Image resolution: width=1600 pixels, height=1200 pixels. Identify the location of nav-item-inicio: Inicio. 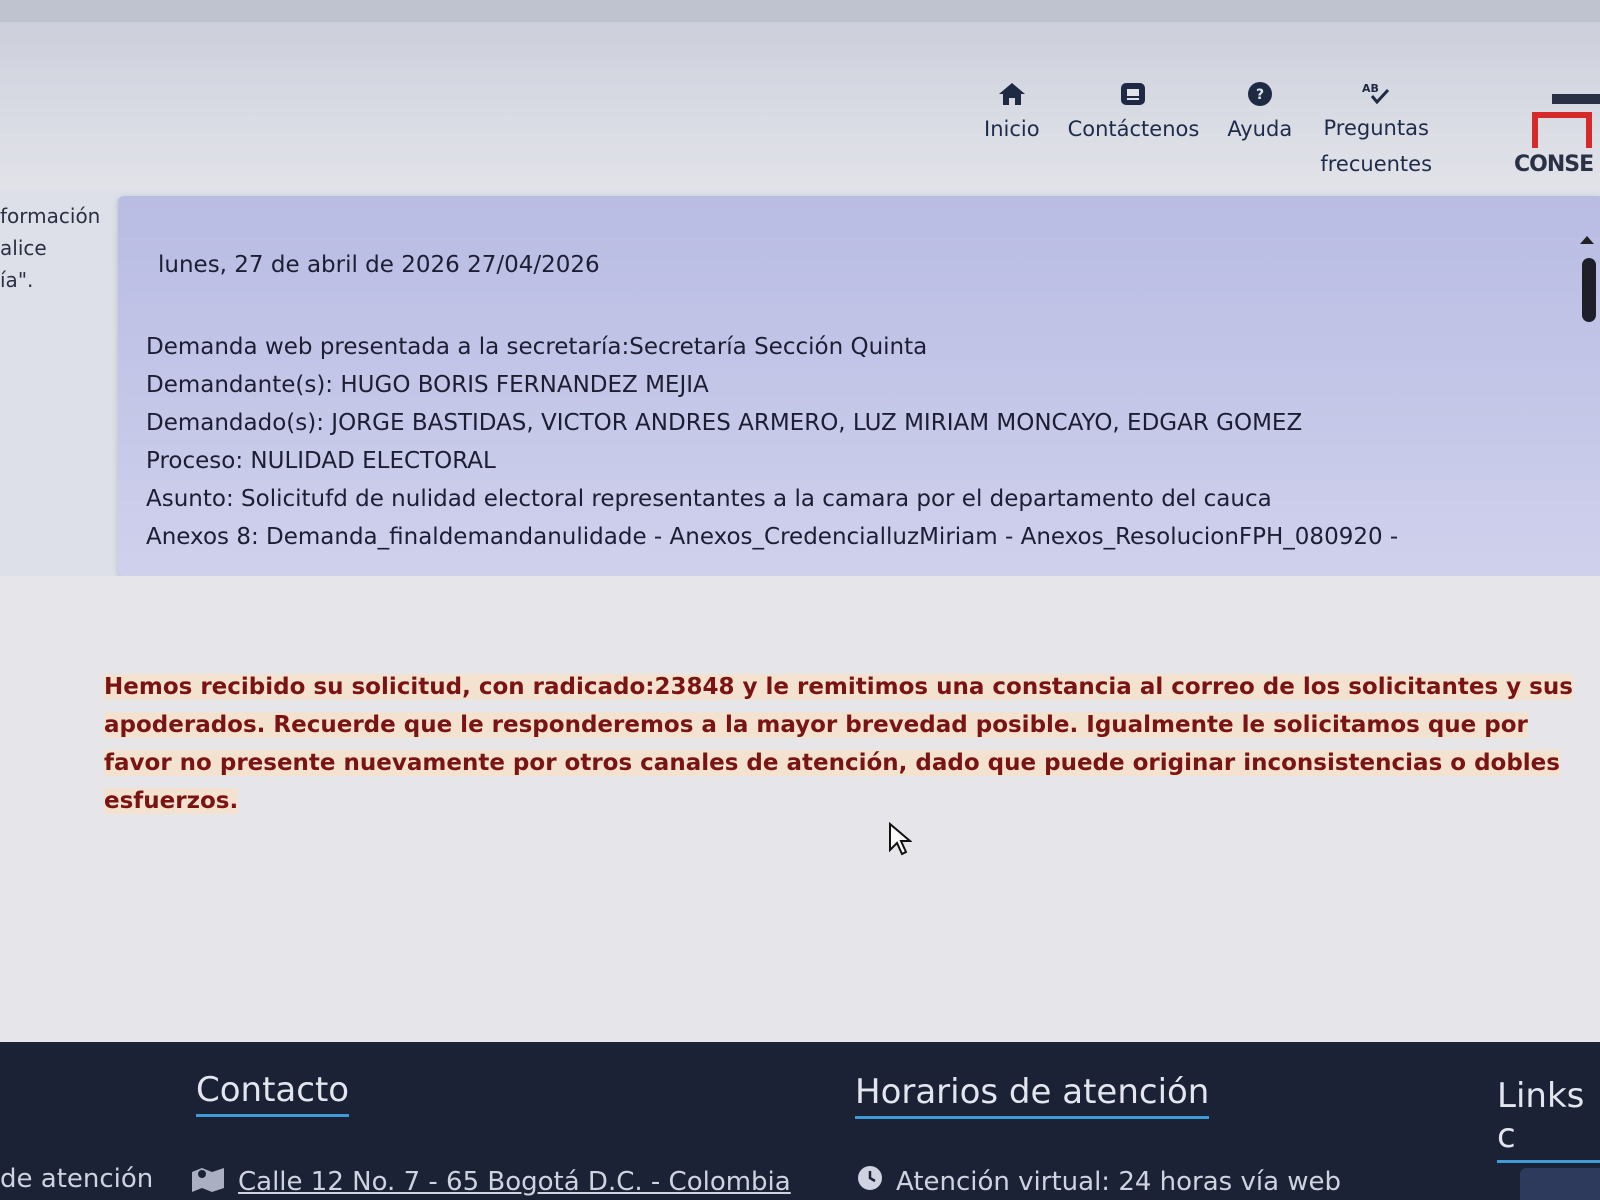
(1012, 130).